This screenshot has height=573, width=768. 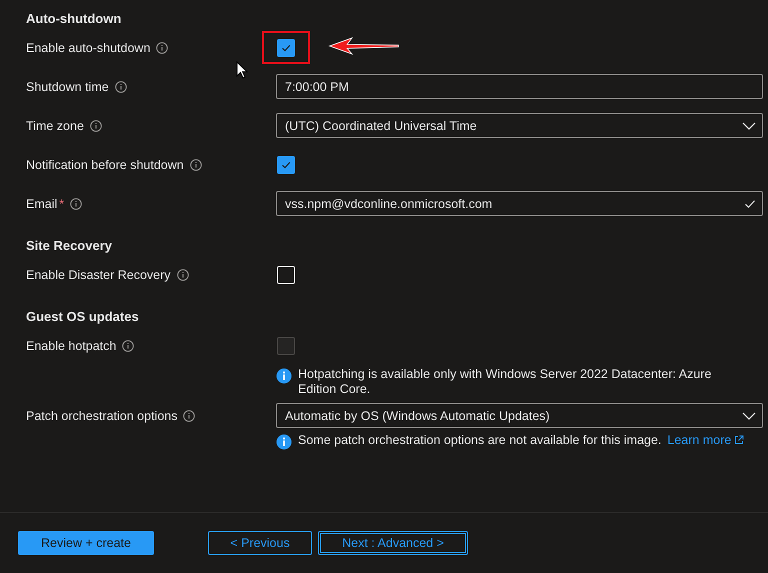 I want to click on text-field: 7:00:00 PM, so click(x=519, y=86).